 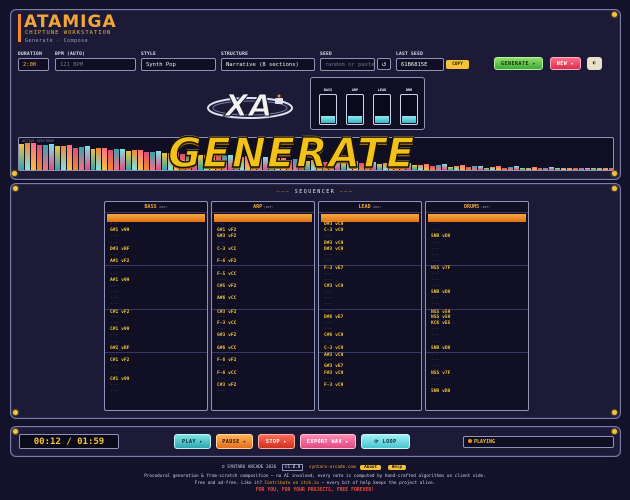 I want to click on status-dot-icon, so click(x=470, y=441).